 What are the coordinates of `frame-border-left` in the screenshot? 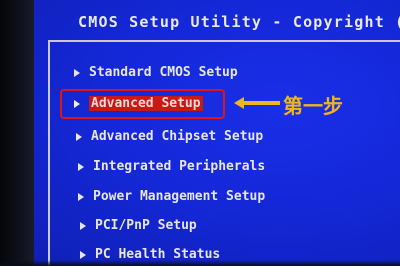 It's located at (49, 153).